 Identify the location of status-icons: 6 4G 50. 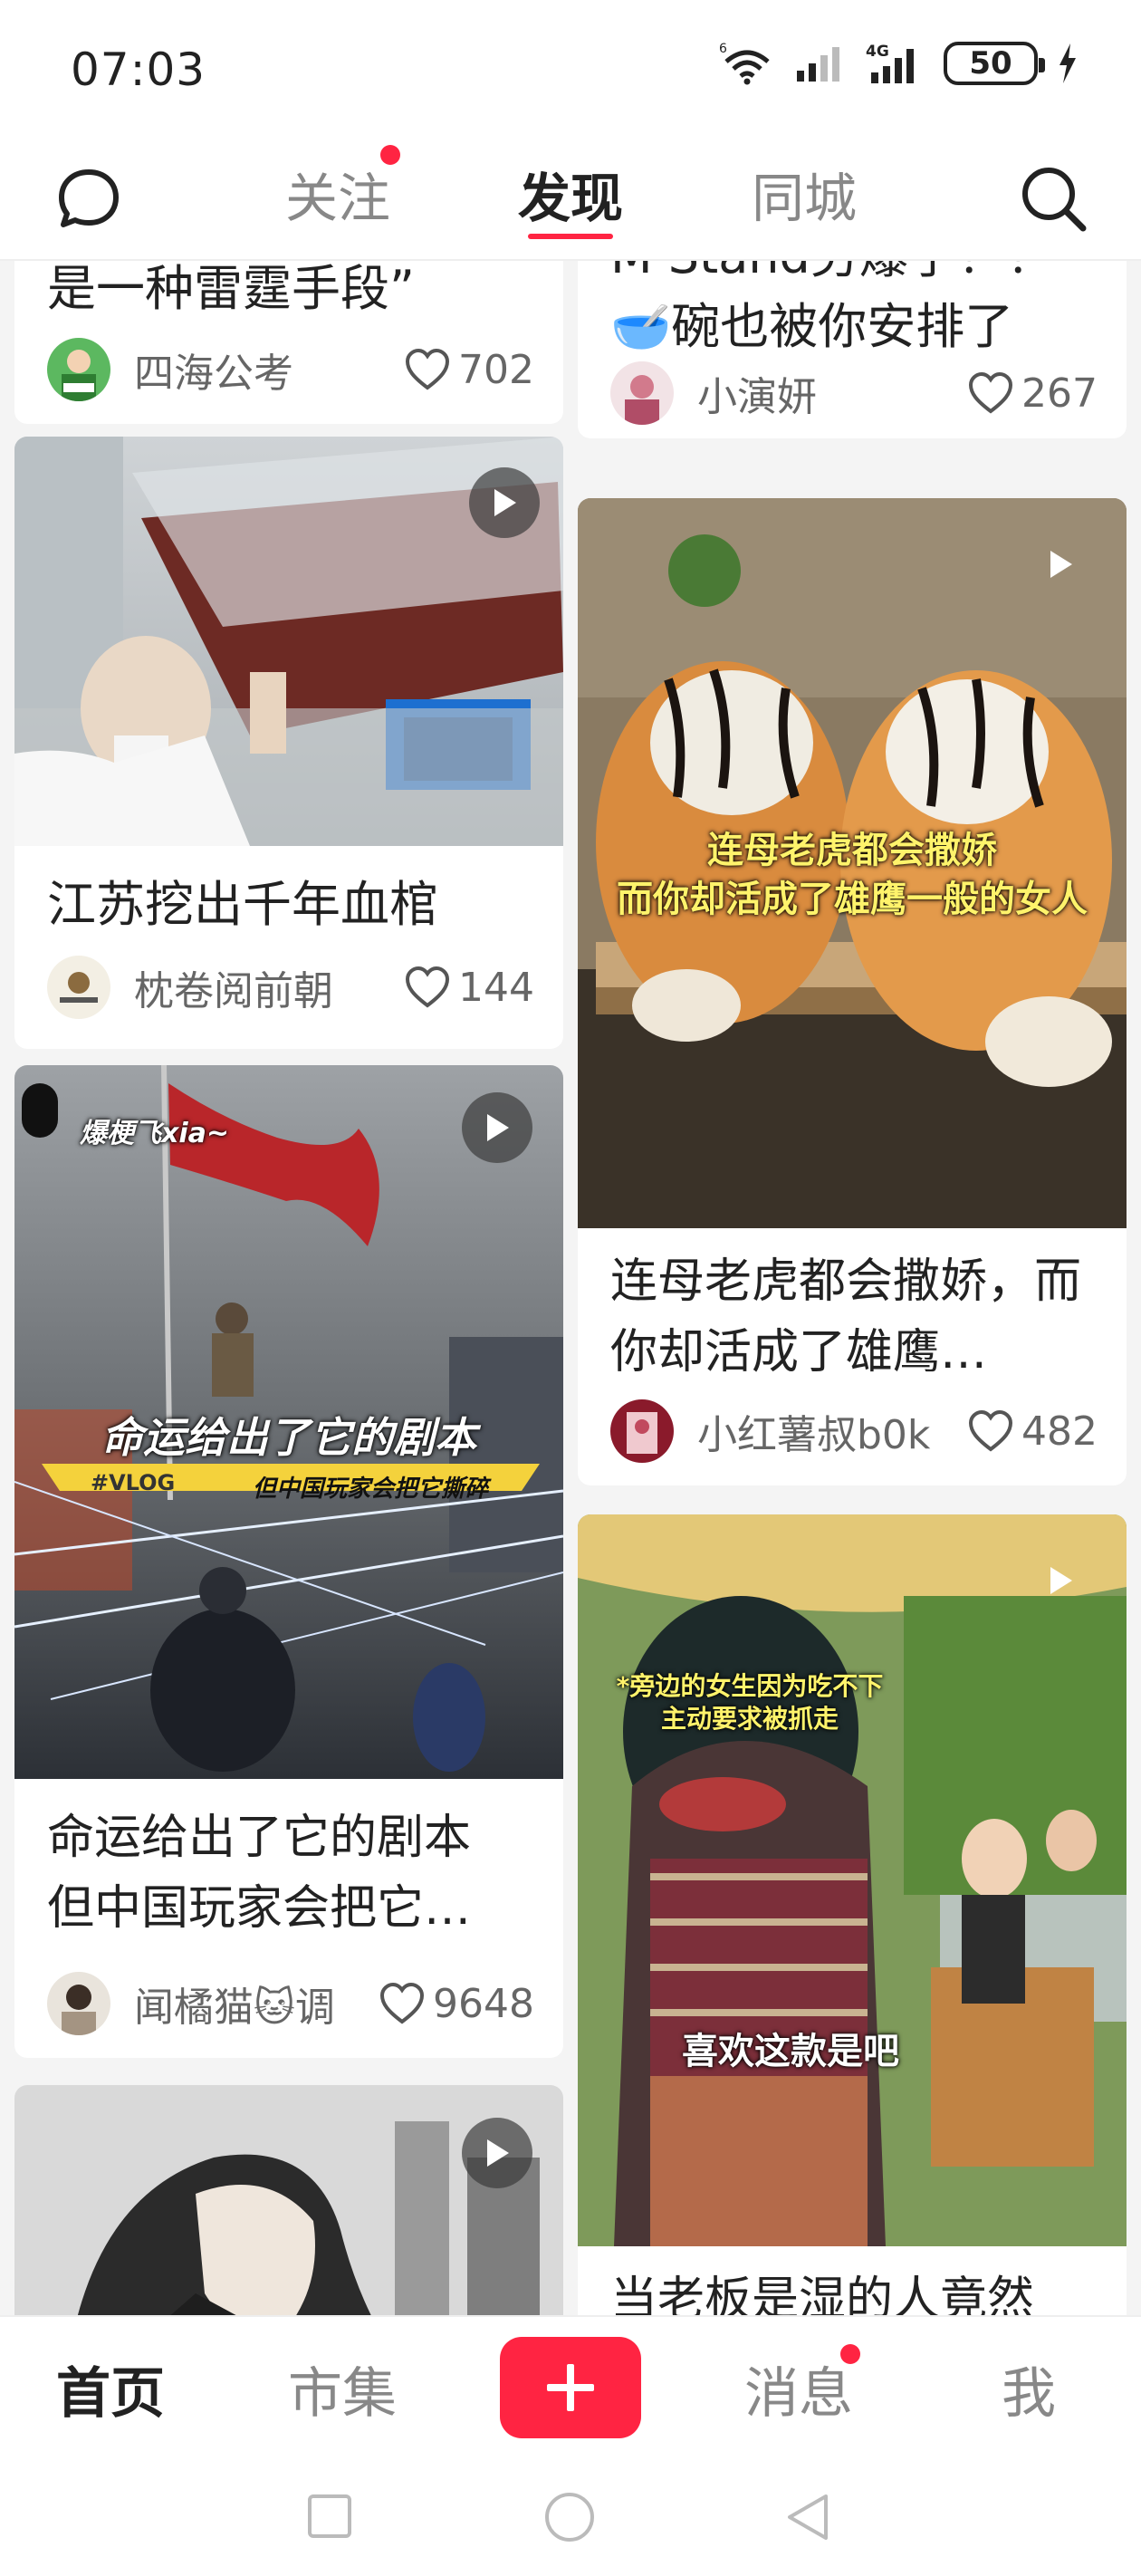
(899, 63).